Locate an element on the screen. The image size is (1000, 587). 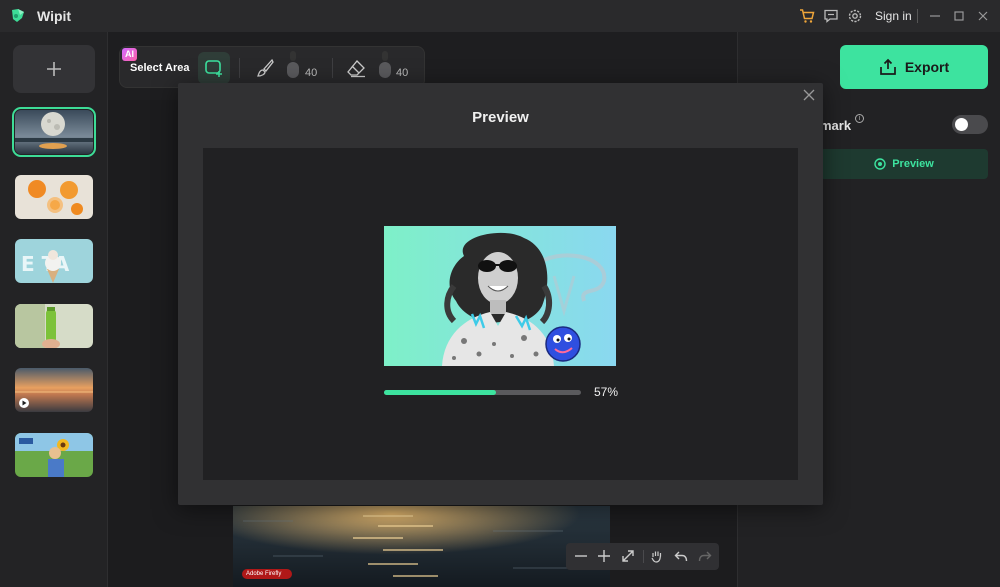
export-progress-text: 57% is located at coordinates (606, 392).